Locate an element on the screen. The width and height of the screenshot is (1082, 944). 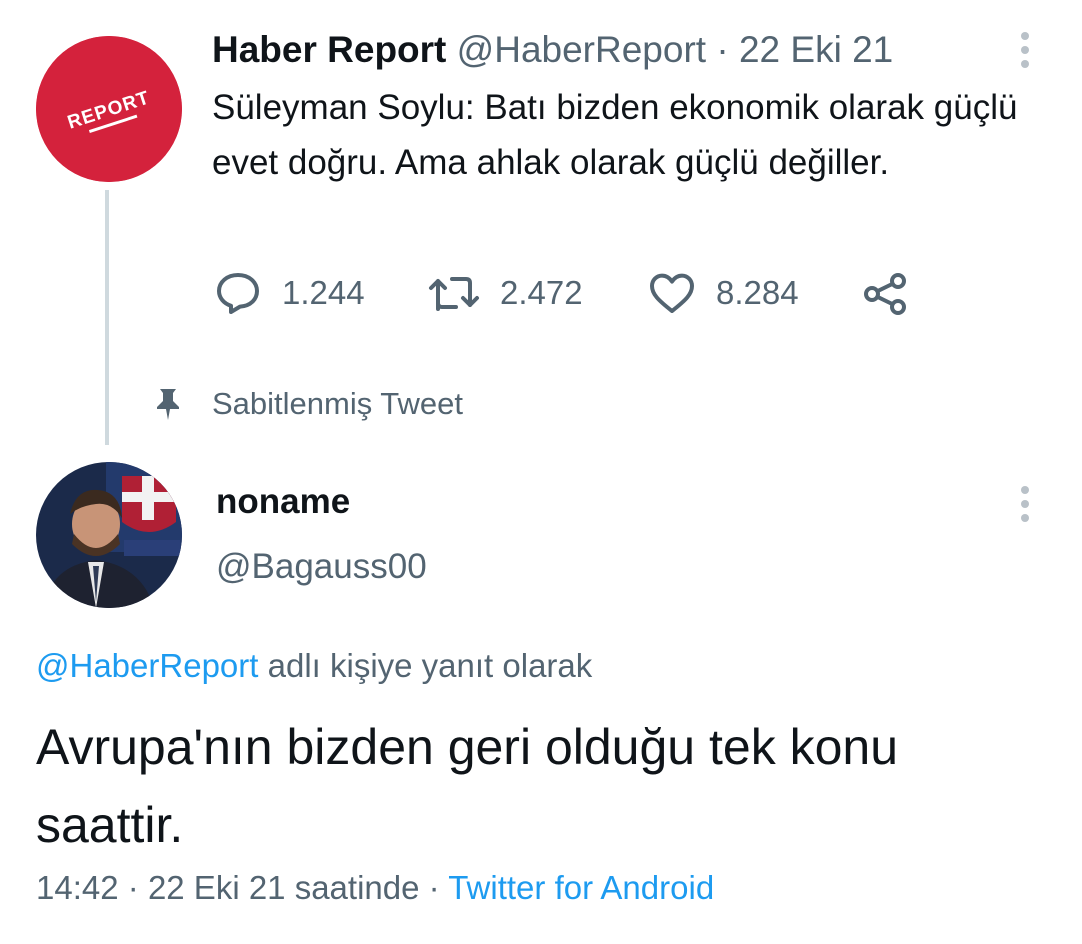
parent-tweet-header: Haber Report @HaberReport · 22 Eki 21 is located at coordinates (552, 50).